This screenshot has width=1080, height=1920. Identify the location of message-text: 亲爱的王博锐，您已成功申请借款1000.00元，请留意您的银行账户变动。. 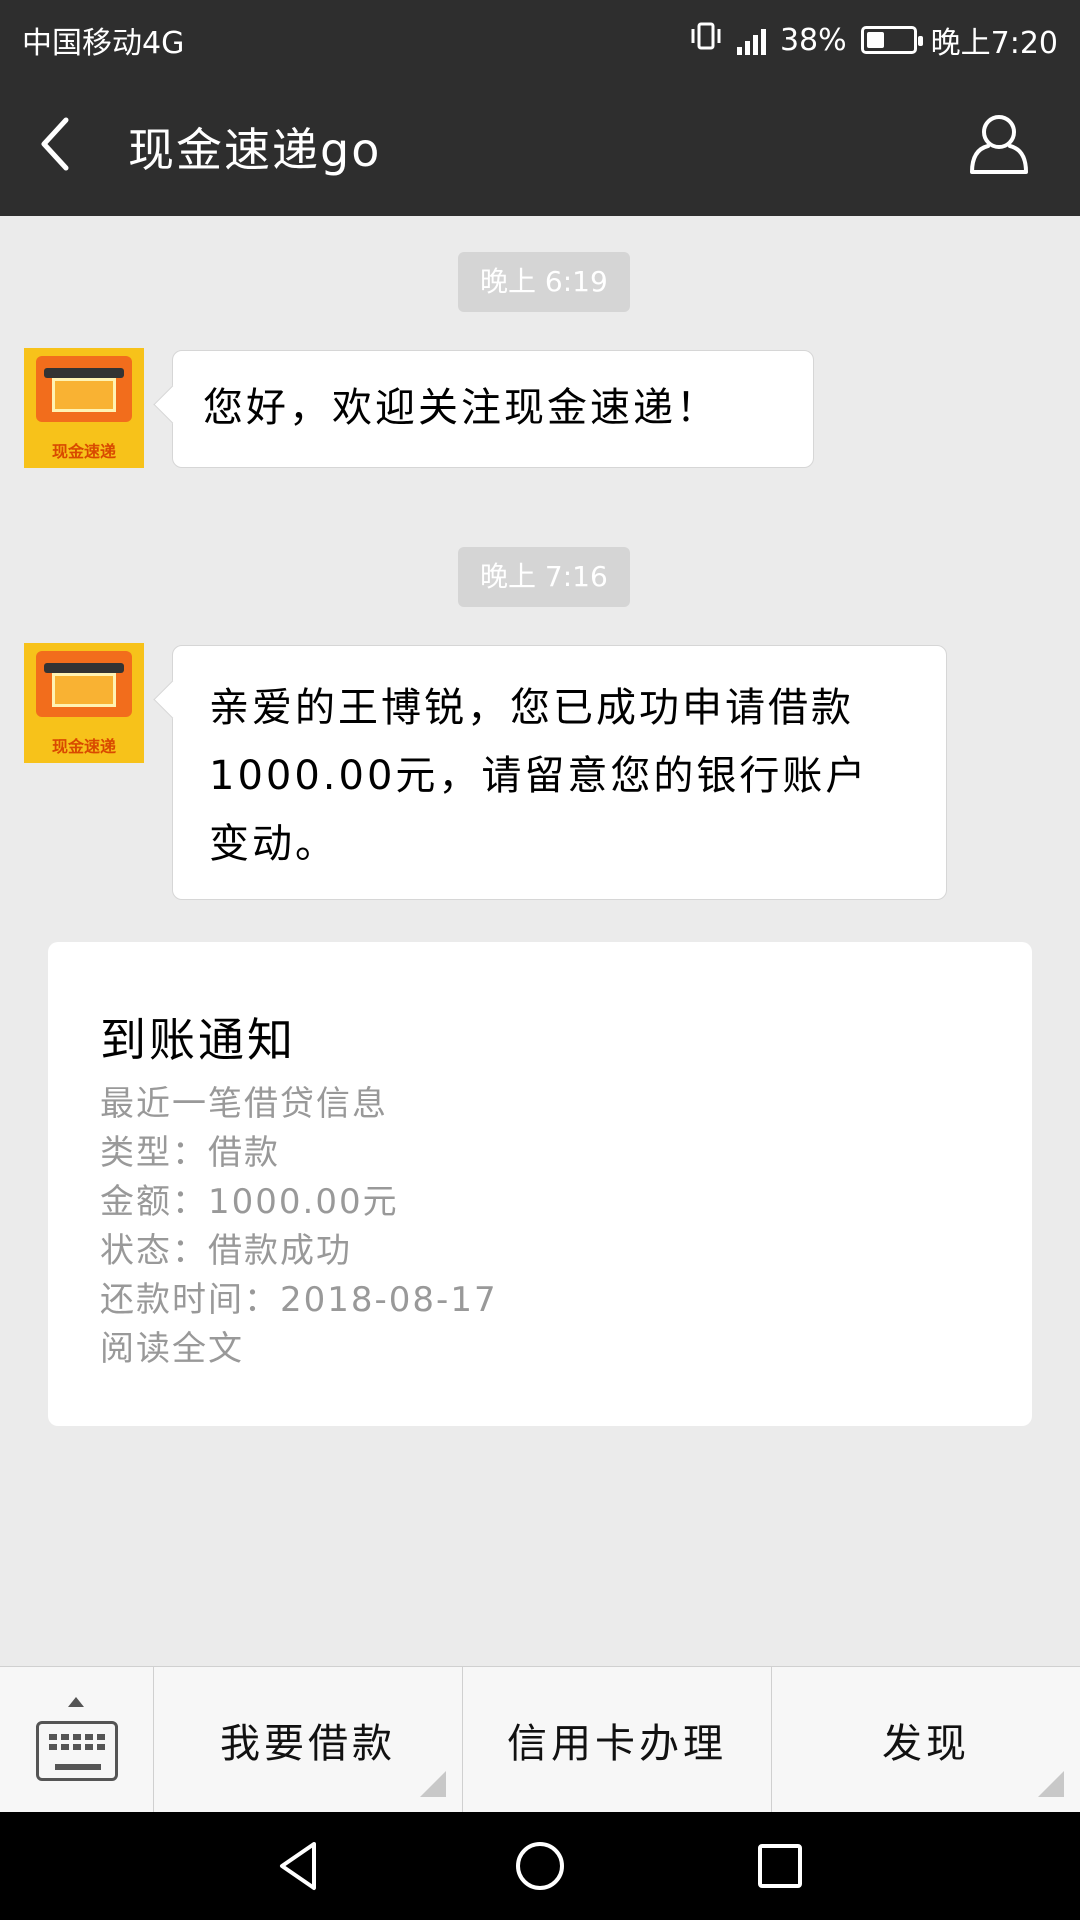
(539, 776).